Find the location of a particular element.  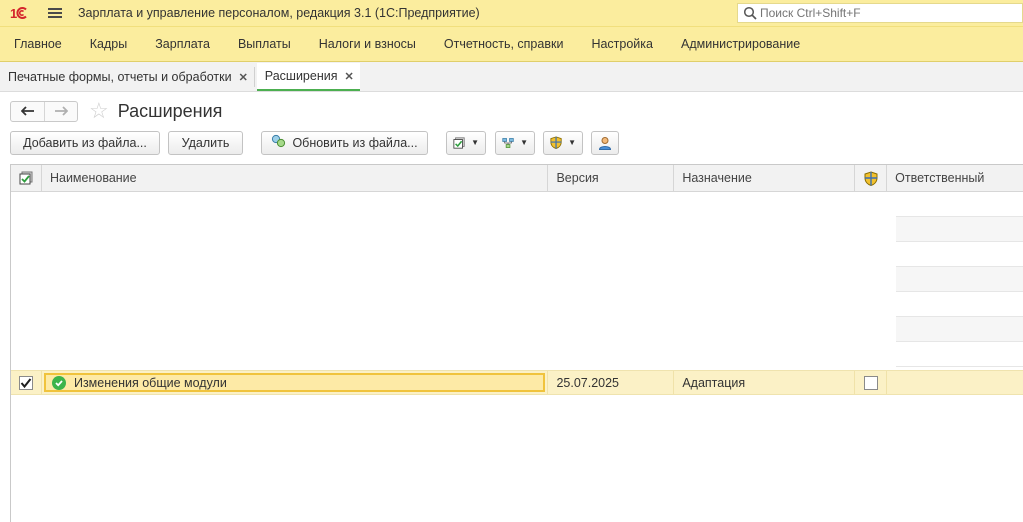

navigation-buttons is located at coordinates (44, 111).